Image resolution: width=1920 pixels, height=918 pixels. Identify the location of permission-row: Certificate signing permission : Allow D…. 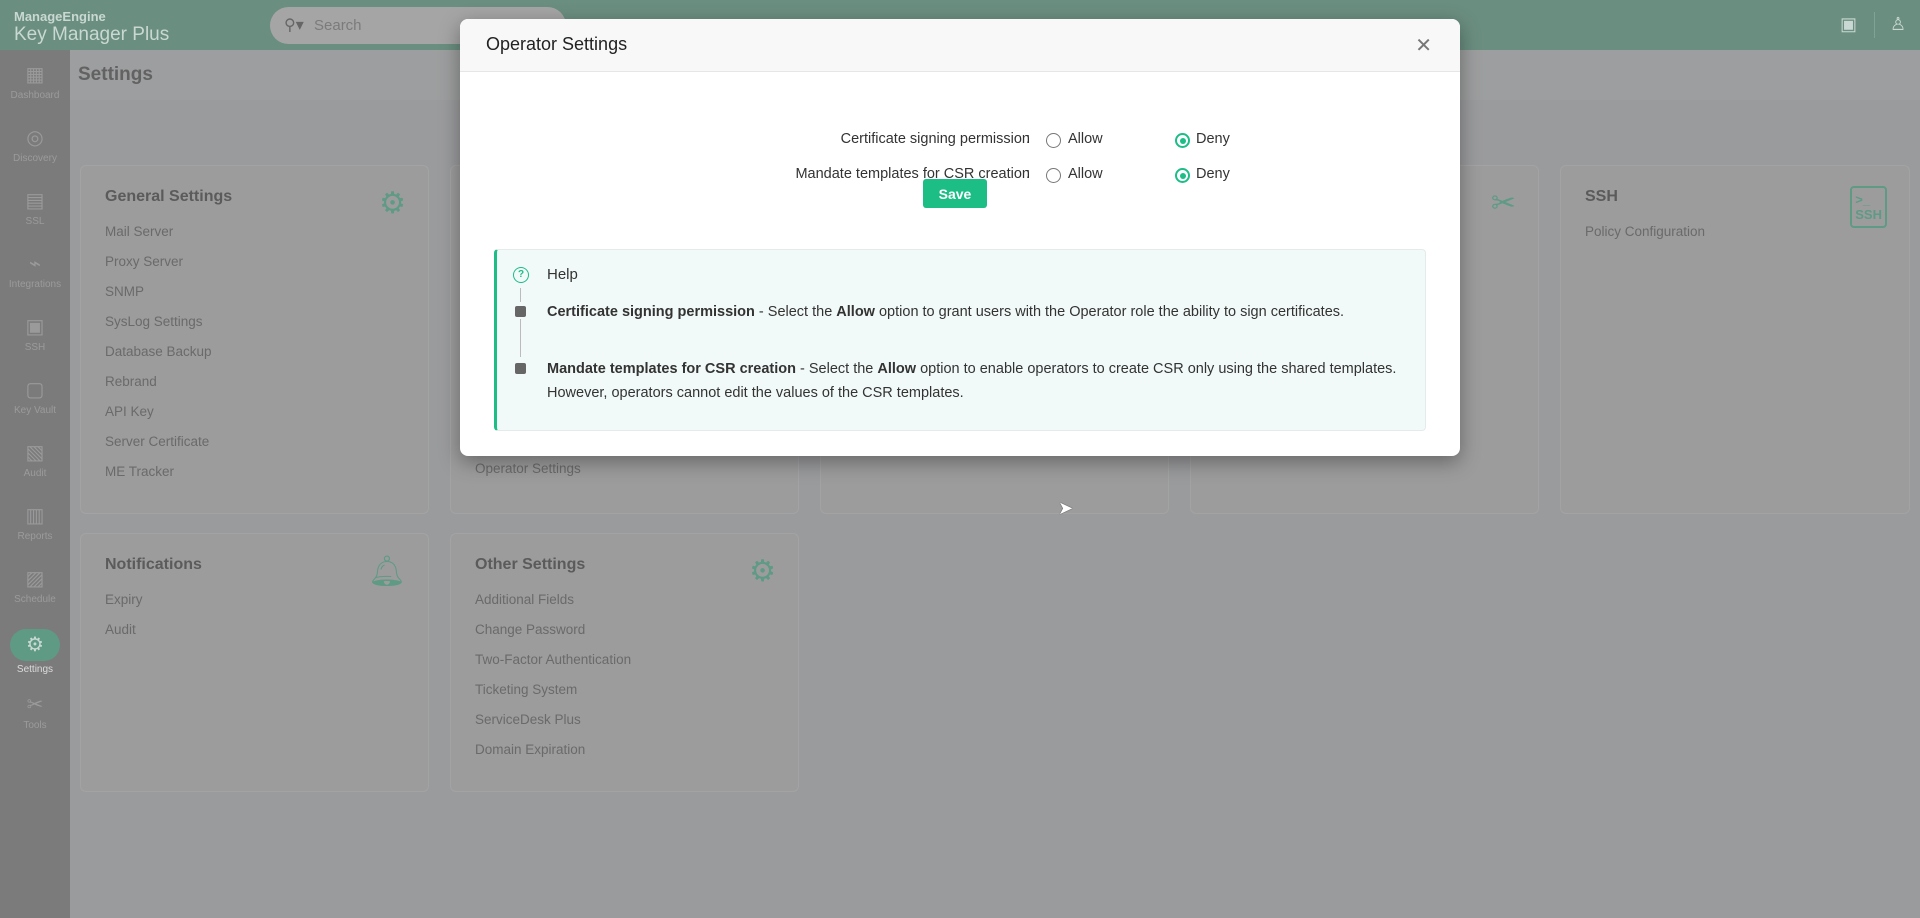
(960, 141).